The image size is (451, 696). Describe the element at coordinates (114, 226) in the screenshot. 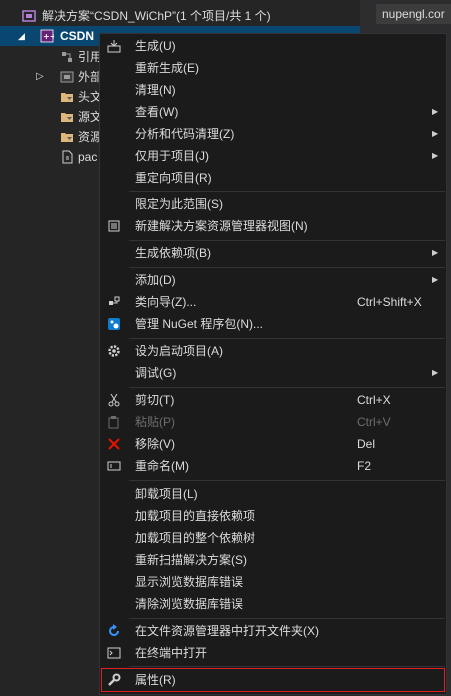

I see `new-view-icon` at that location.